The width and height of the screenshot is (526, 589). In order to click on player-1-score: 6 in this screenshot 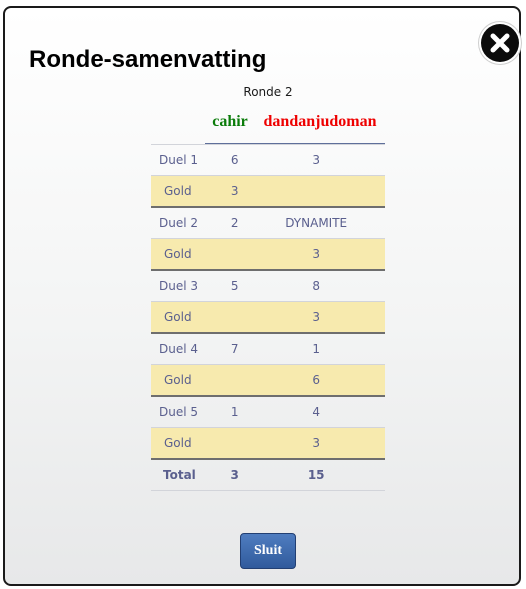, I will do `click(234, 160)`.